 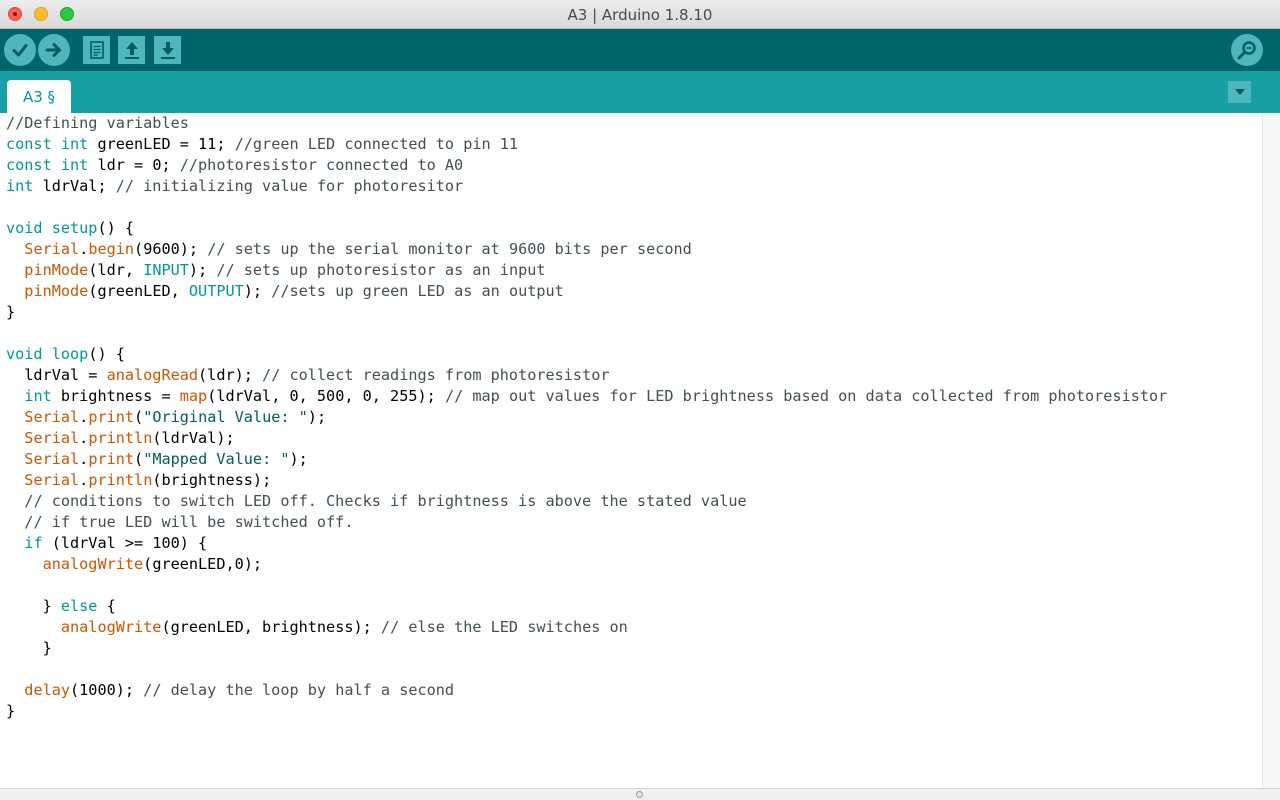 I want to click on tab-bar: A3 §, so click(x=640, y=92).